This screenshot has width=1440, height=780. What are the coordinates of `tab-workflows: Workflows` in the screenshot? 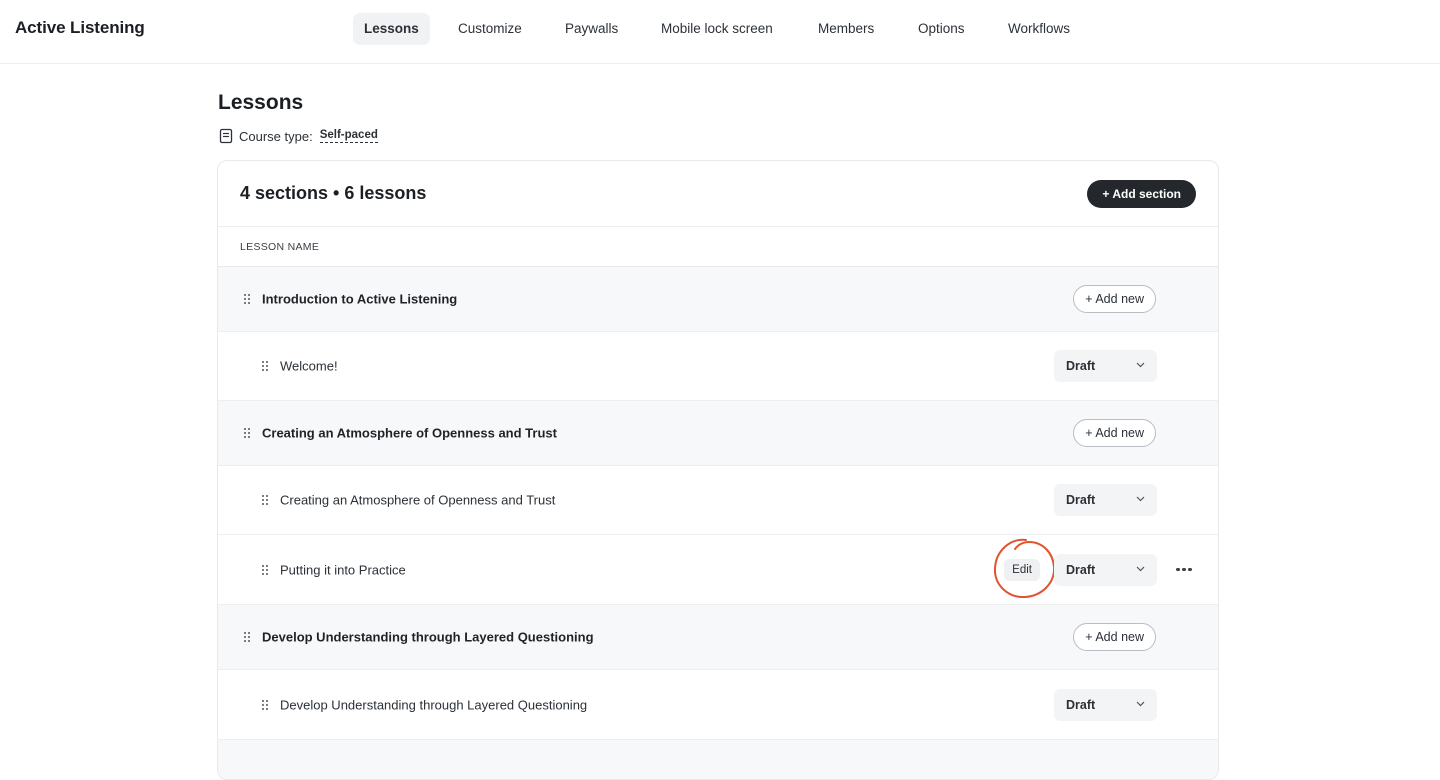 It's located at (1039, 29).